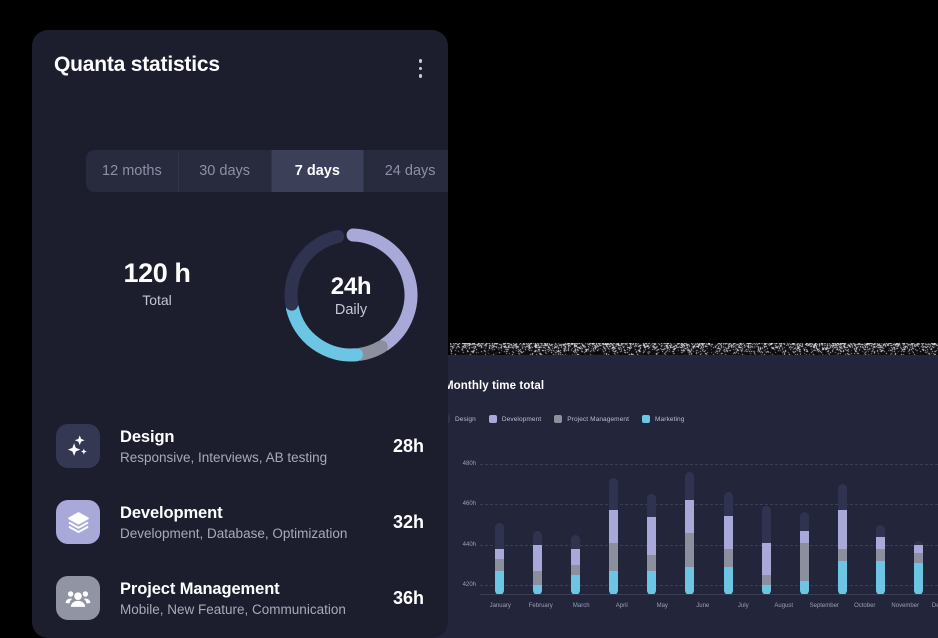 This screenshot has height=638, width=938. I want to click on legend-item: Development, so click(515, 419).